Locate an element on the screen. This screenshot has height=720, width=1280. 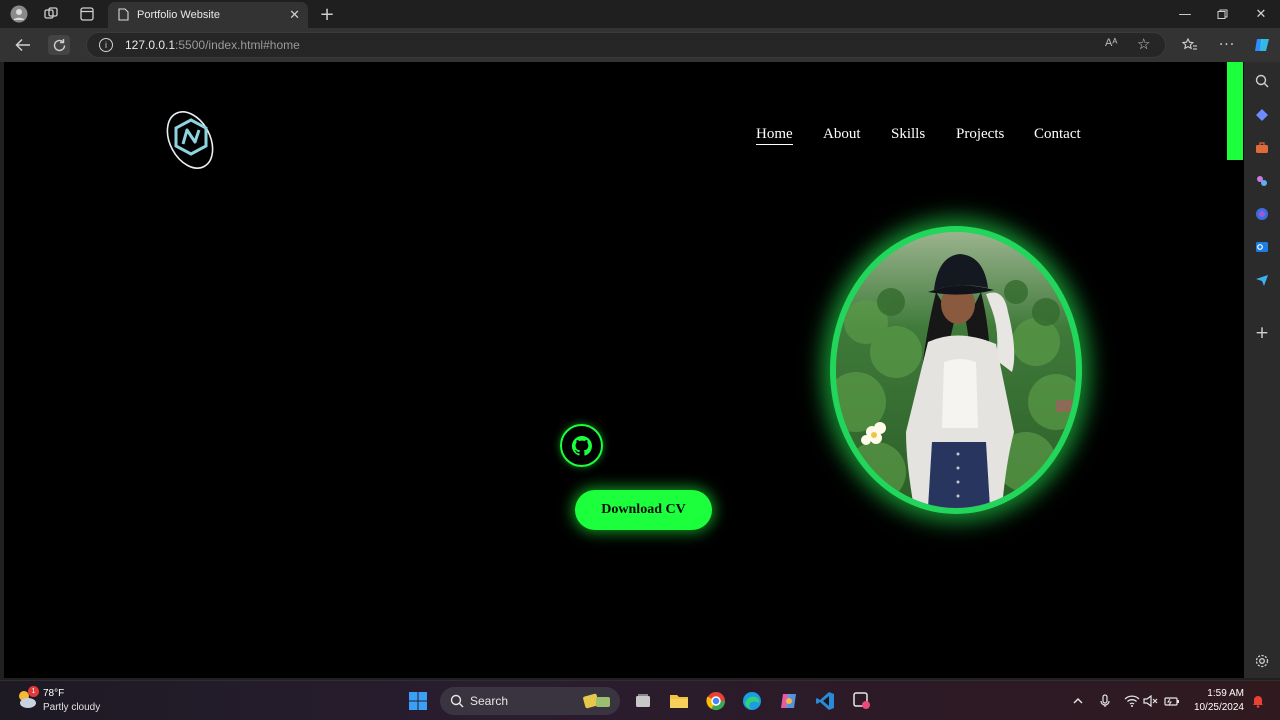
wifi-icon is located at coordinates (1132, 701).